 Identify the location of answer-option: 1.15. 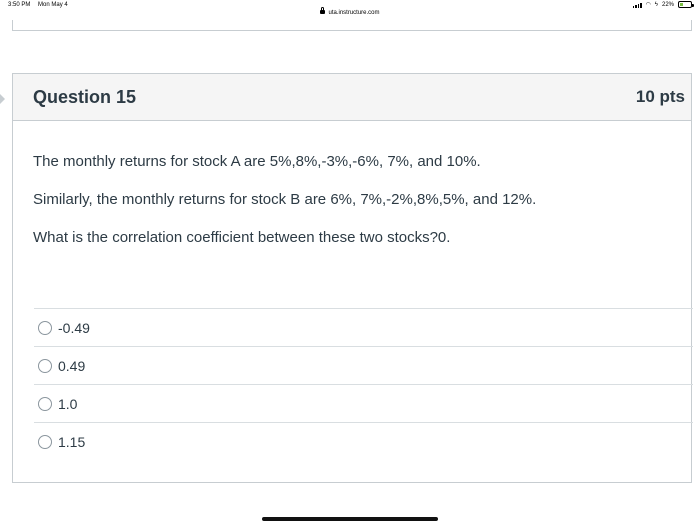
(363, 441).